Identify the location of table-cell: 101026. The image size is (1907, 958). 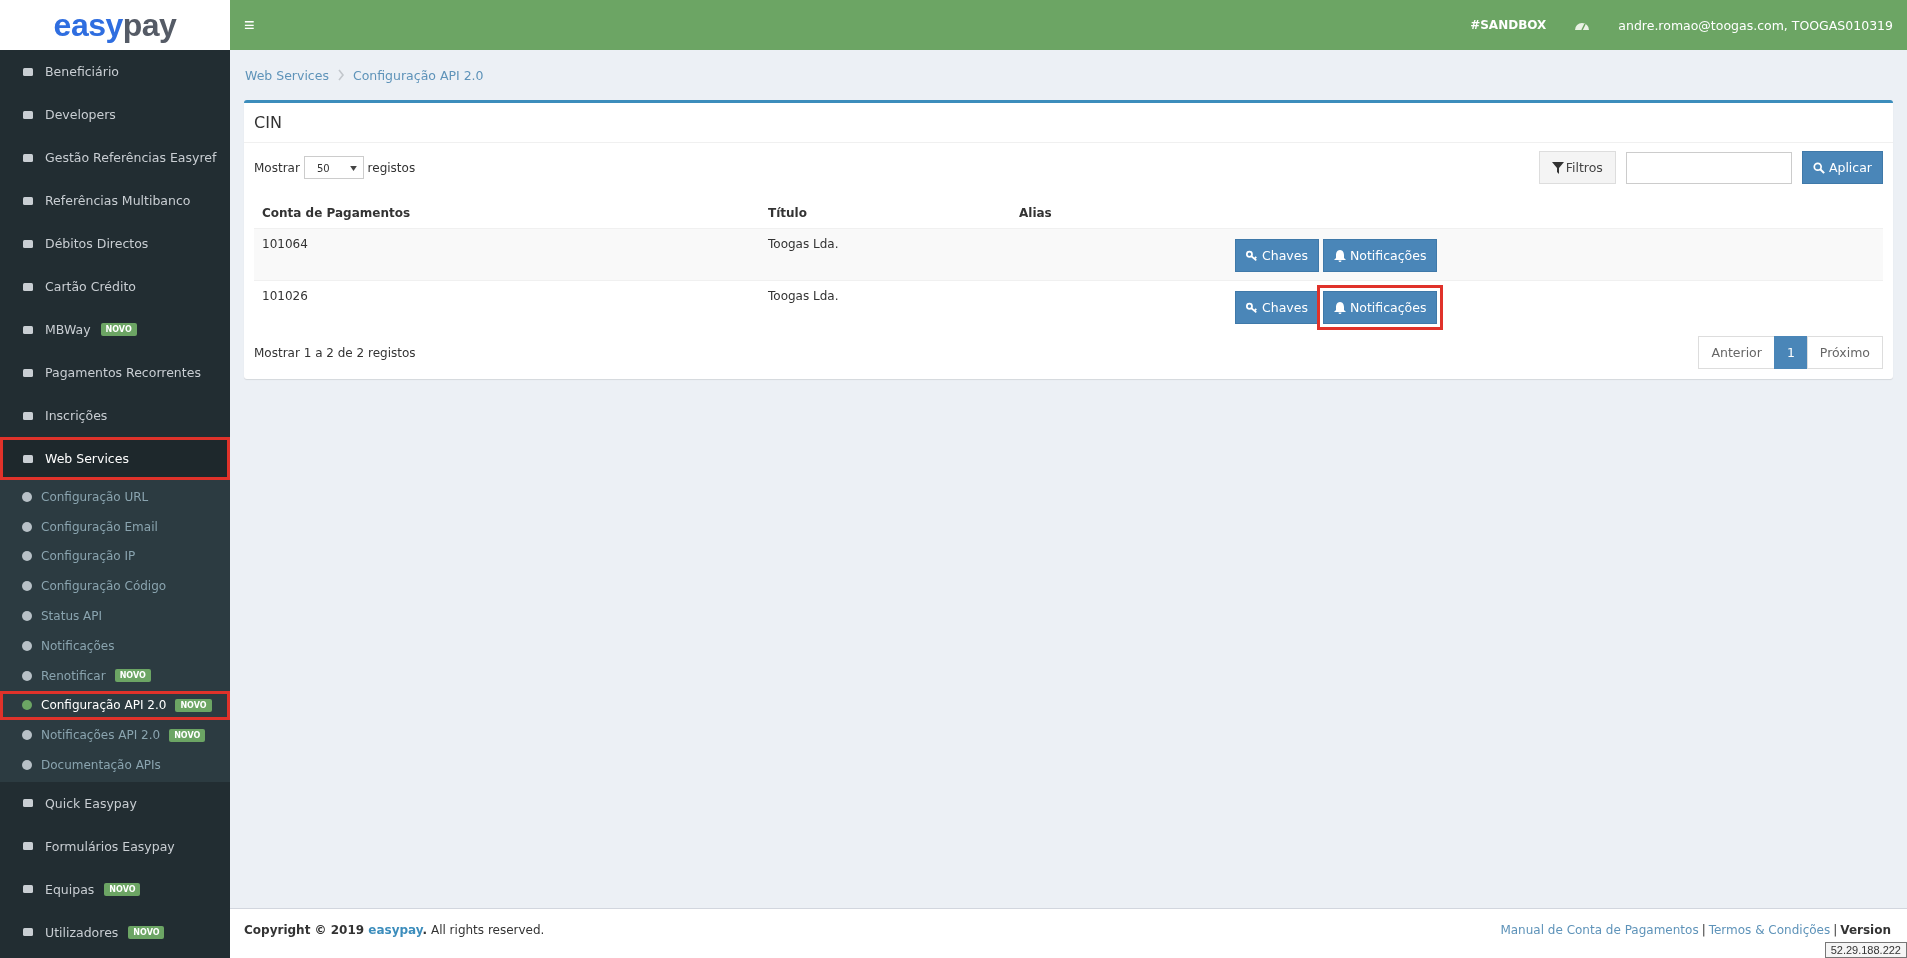
(507, 306).